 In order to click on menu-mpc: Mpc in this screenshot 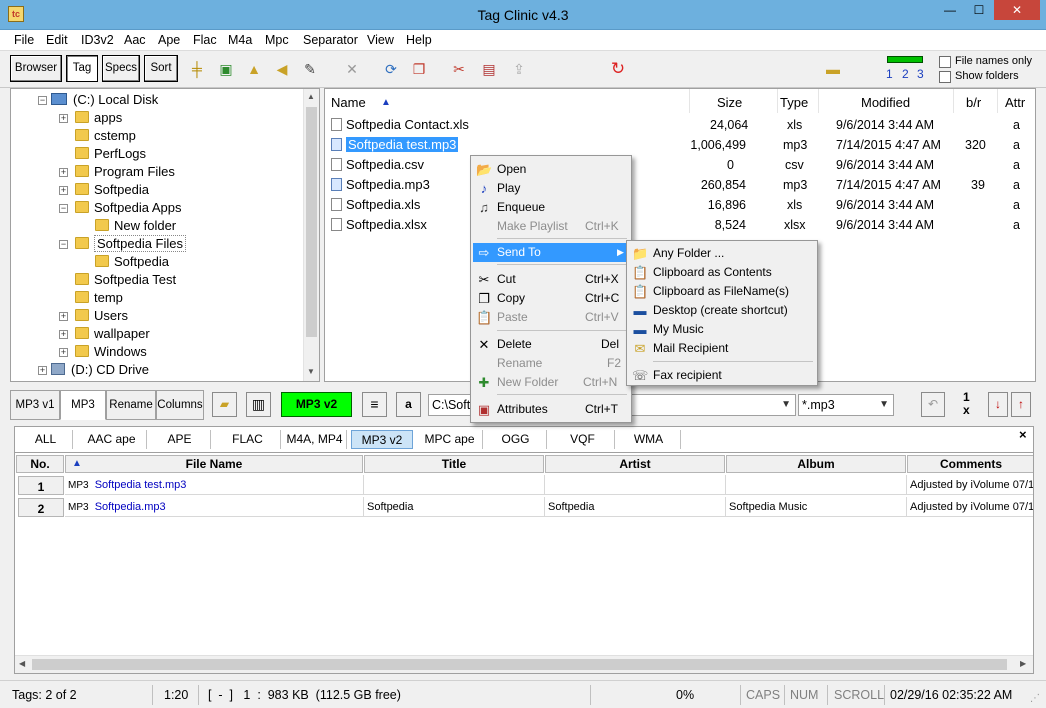, I will do `click(277, 40)`.